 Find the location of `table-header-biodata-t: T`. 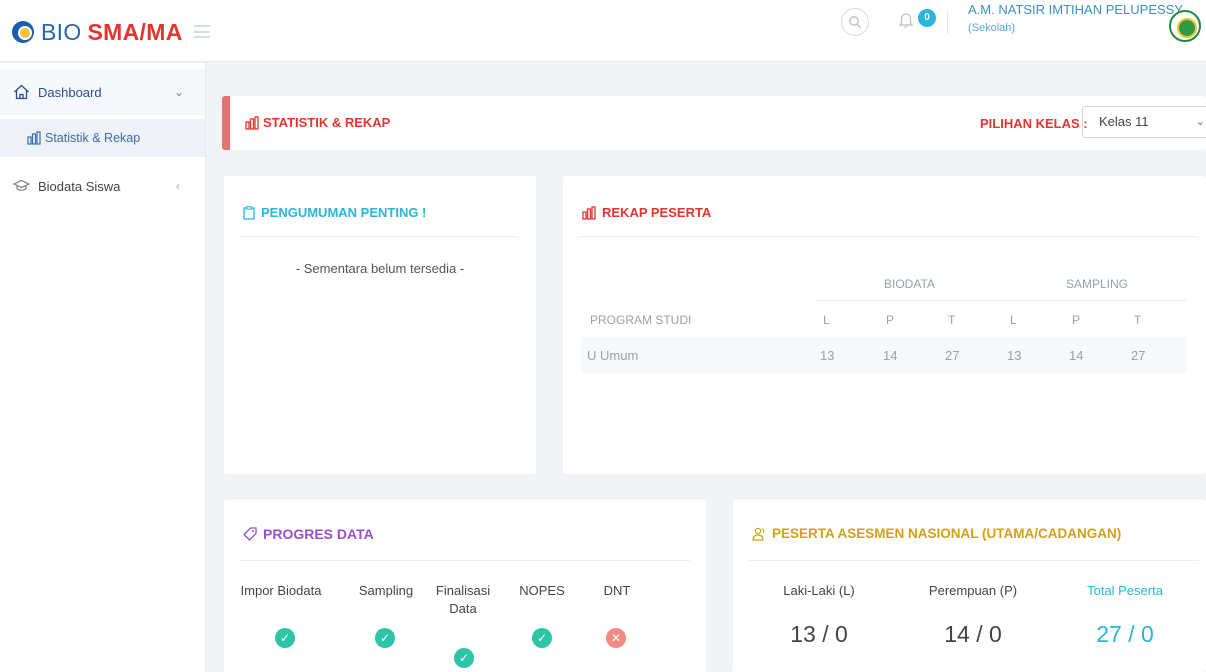

table-header-biodata-t: T is located at coordinates (952, 320).